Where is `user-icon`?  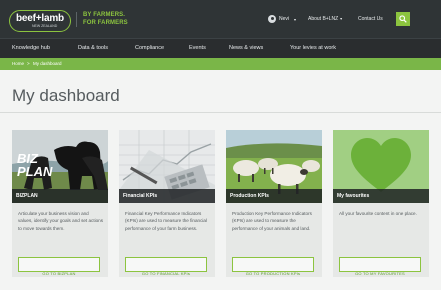
user-icon is located at coordinates (272, 19).